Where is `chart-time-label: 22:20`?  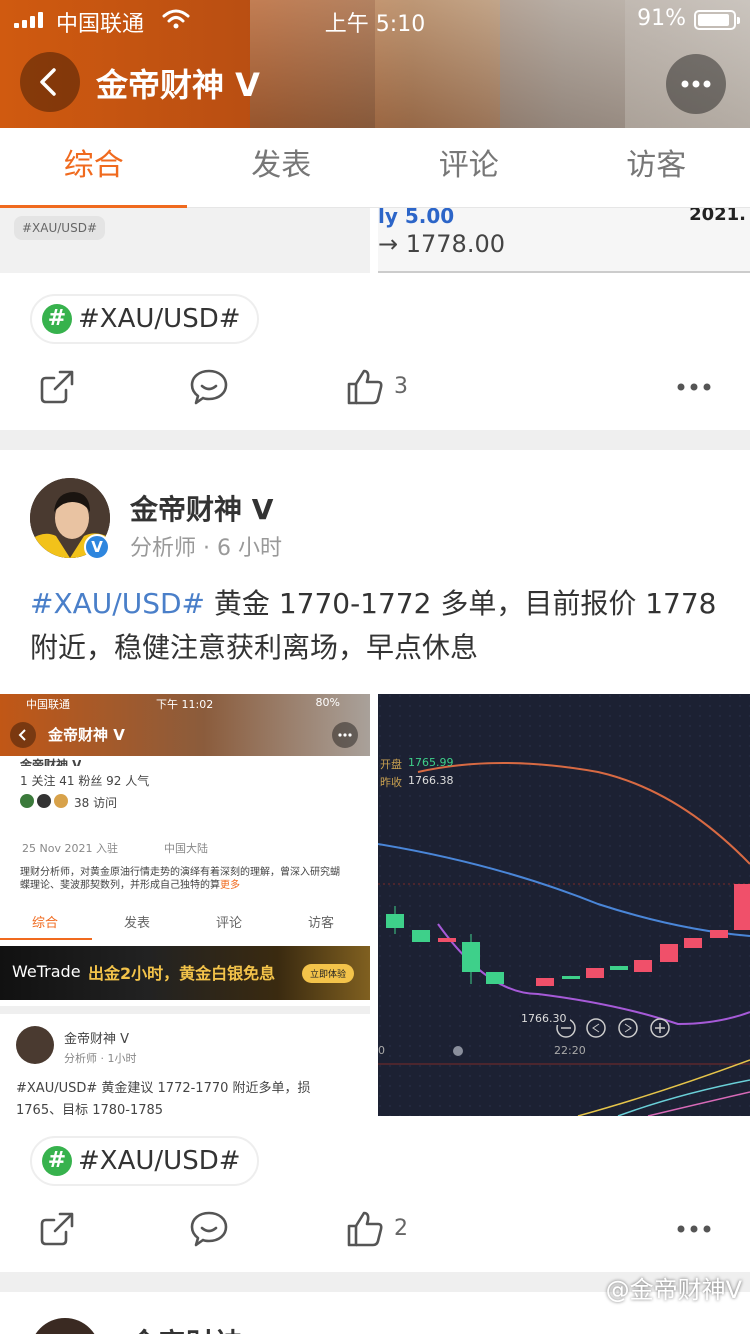 chart-time-label: 22:20 is located at coordinates (570, 1050).